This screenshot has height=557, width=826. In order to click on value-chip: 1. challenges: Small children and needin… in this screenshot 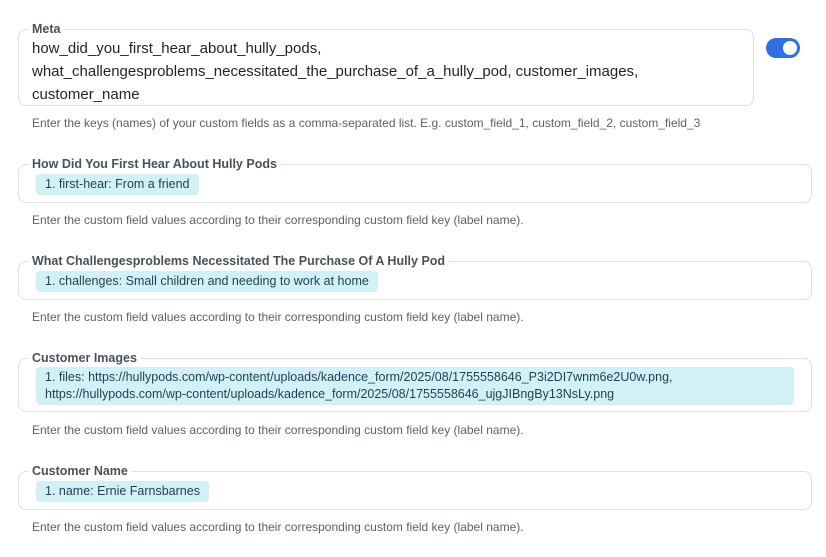, I will do `click(207, 281)`.